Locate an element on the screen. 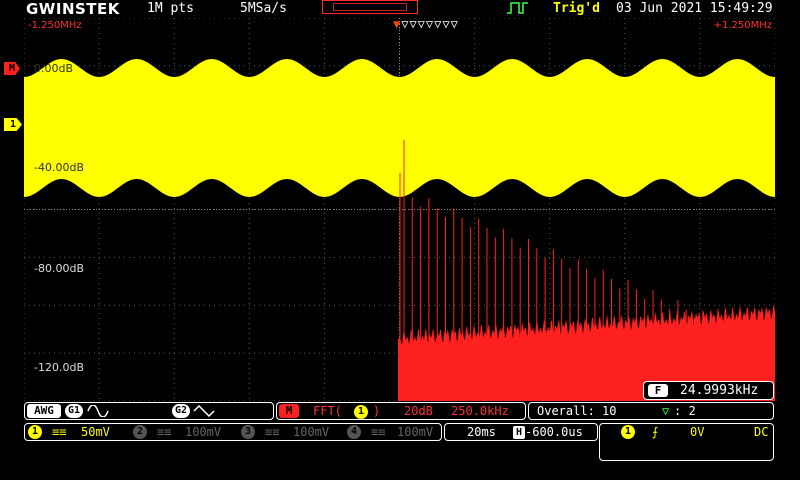  ch3-coupling-icon: ≡≡ is located at coordinates (272, 432).